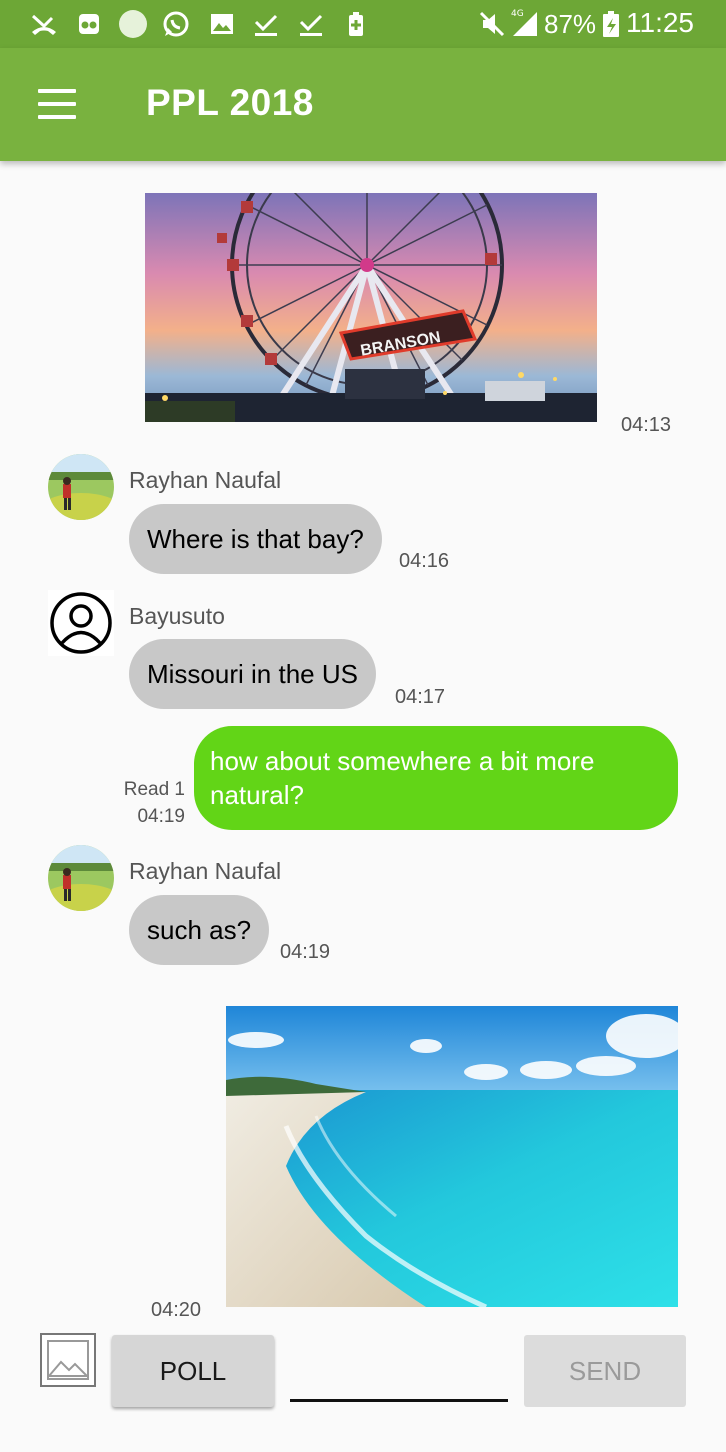  I want to click on missed-call-icon, so click(43, 24).